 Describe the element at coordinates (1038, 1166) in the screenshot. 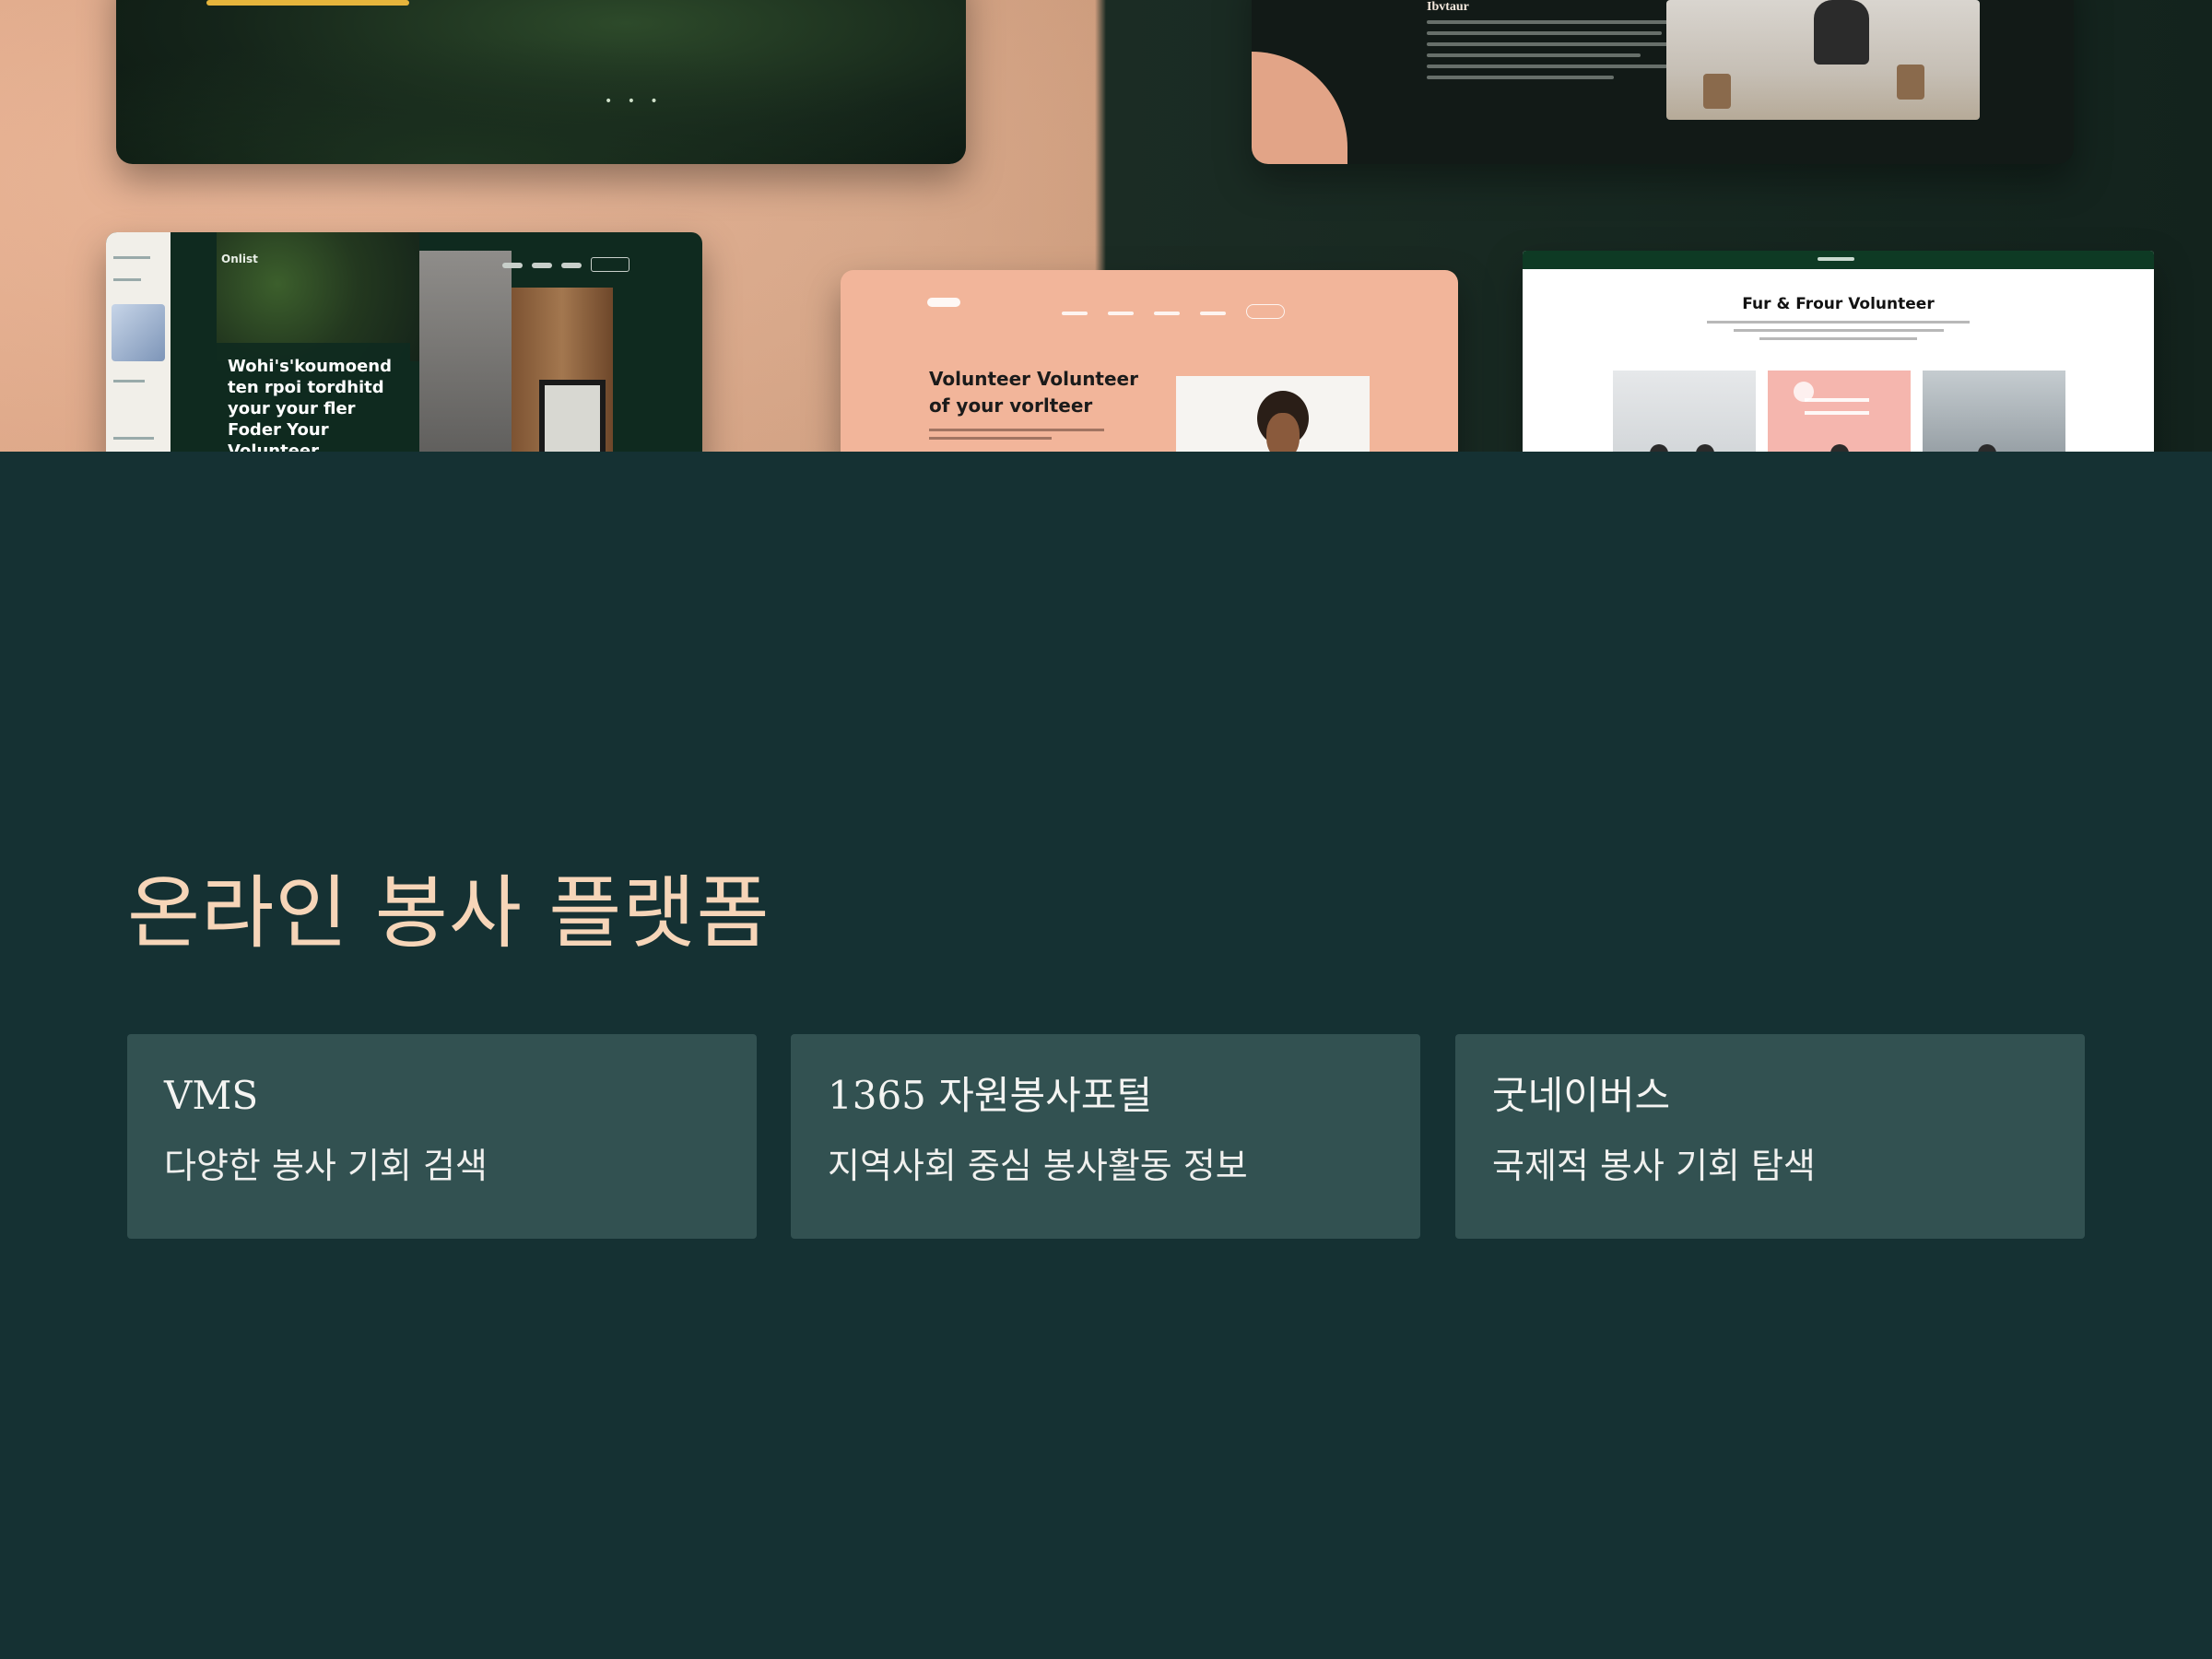

I see `card-description: 지역사회 중심 봉사활동 정보` at that location.